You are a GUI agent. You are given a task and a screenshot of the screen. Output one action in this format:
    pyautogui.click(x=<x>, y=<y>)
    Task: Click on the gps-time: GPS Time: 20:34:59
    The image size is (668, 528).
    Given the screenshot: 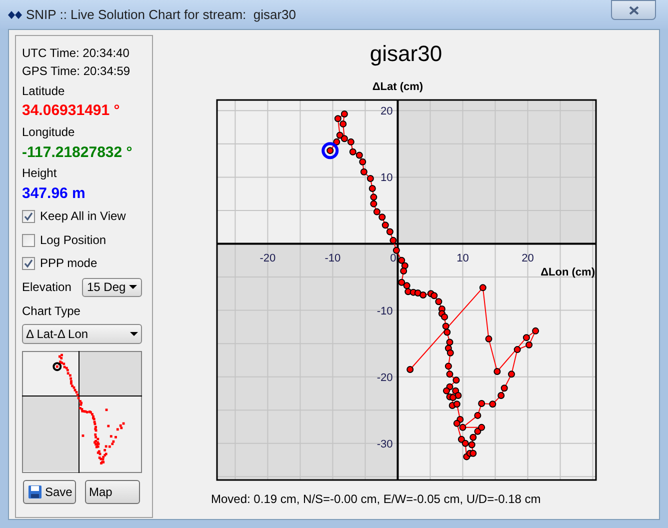 What is the action you would take?
    pyautogui.click(x=76, y=71)
    